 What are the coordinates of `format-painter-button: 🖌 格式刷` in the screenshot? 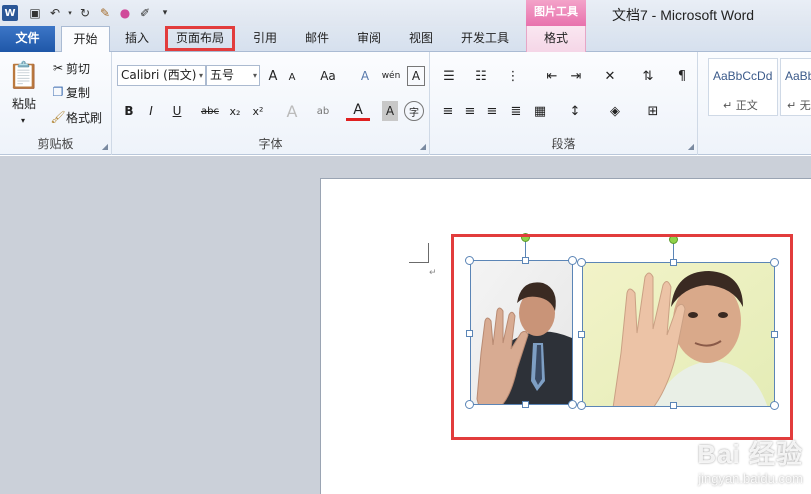 It's located at (80, 117).